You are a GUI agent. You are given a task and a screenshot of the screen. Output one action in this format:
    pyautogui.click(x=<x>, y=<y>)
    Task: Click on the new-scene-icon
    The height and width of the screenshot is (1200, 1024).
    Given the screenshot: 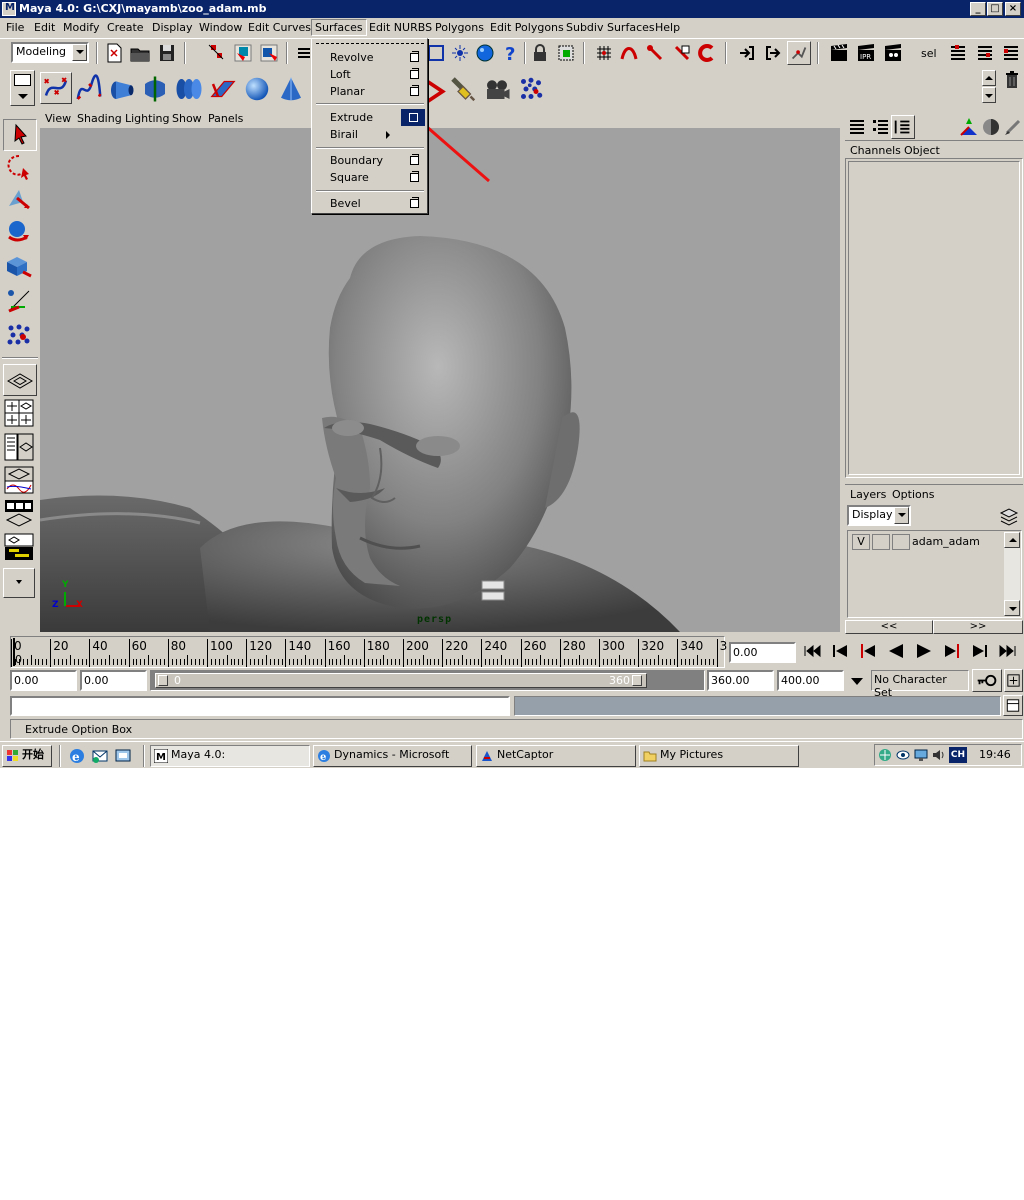 What is the action you would take?
    pyautogui.click(x=114, y=53)
    